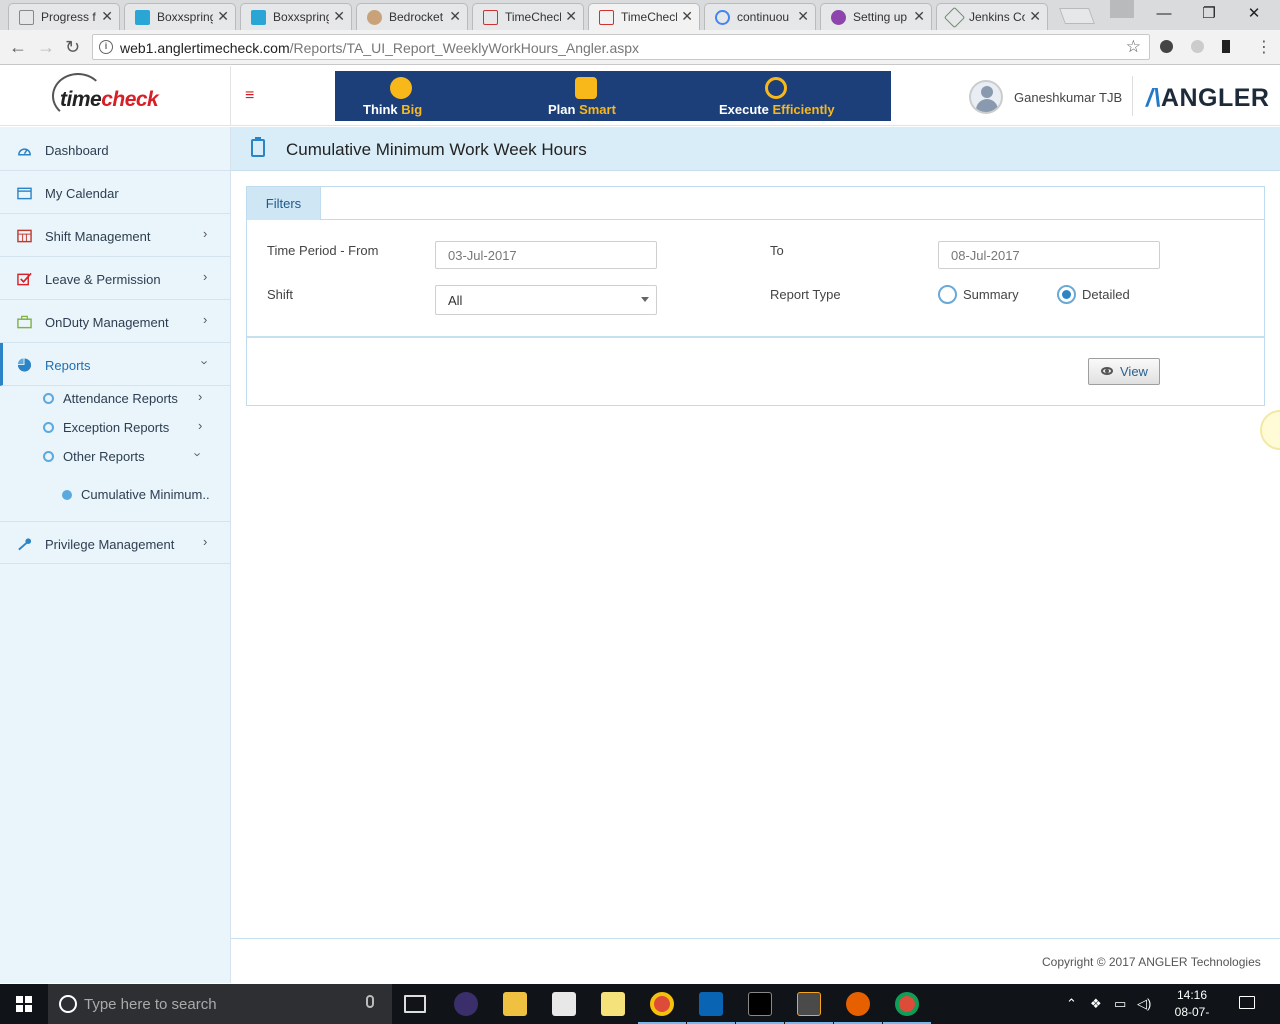  What do you see at coordinates (986, 97) in the screenshot?
I see `avatar` at bounding box center [986, 97].